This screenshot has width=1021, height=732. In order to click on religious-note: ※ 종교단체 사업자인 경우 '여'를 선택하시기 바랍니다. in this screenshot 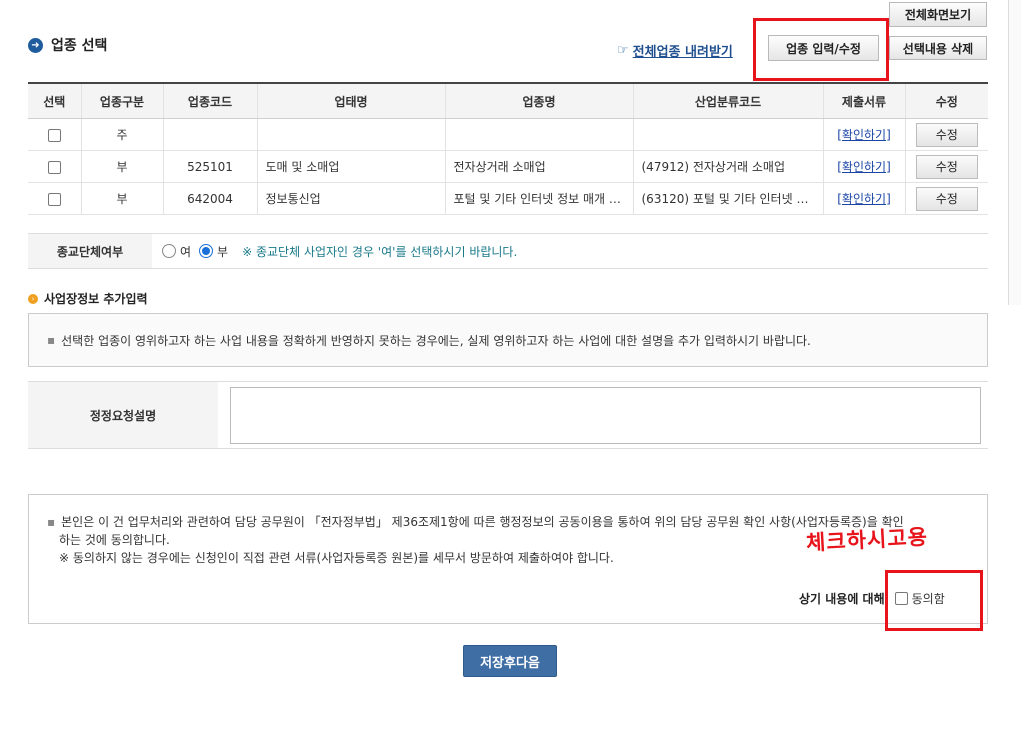, I will do `click(380, 251)`.